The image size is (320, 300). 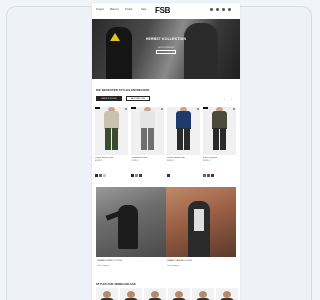 I want to click on top-nav: Frauen Männer Kinder Sale FSB, so click(x=166, y=11).